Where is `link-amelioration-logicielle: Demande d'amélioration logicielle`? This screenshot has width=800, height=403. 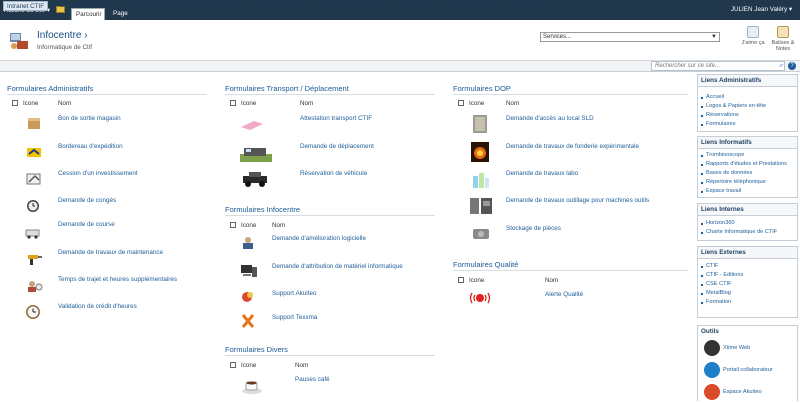 link-amelioration-logicielle: Demande d'amélioration logicielle is located at coordinates (319, 238).